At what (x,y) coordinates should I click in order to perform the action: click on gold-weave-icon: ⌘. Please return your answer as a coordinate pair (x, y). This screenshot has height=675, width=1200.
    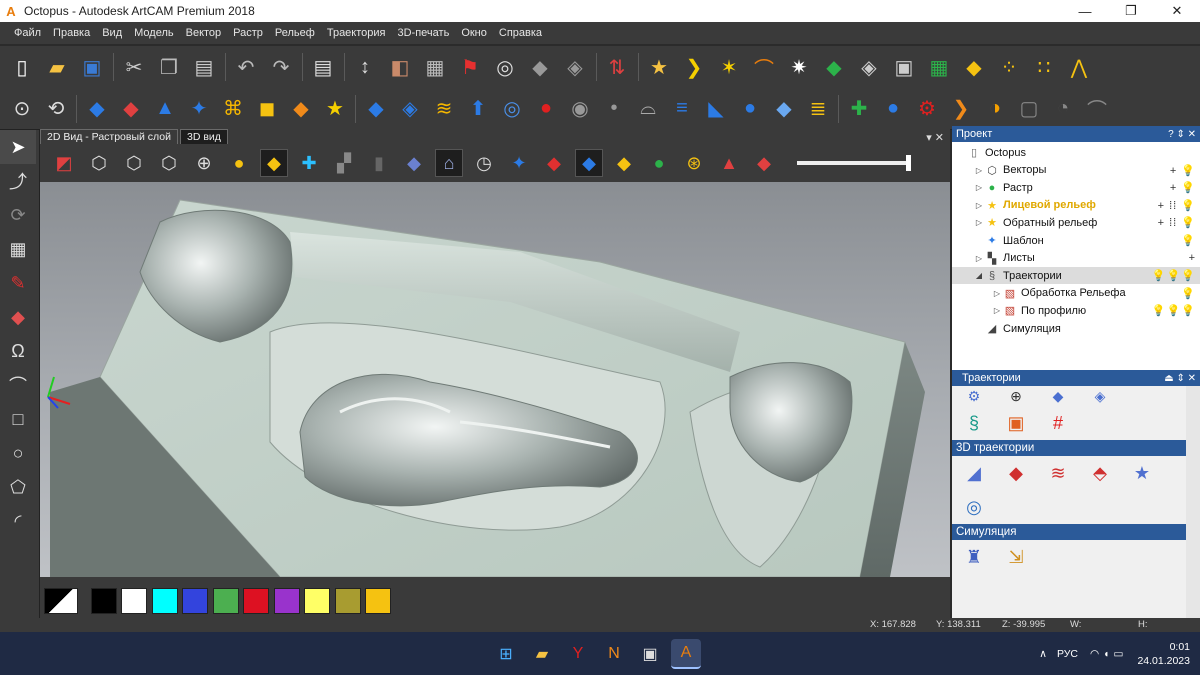
    Looking at the image, I should click on (233, 109).